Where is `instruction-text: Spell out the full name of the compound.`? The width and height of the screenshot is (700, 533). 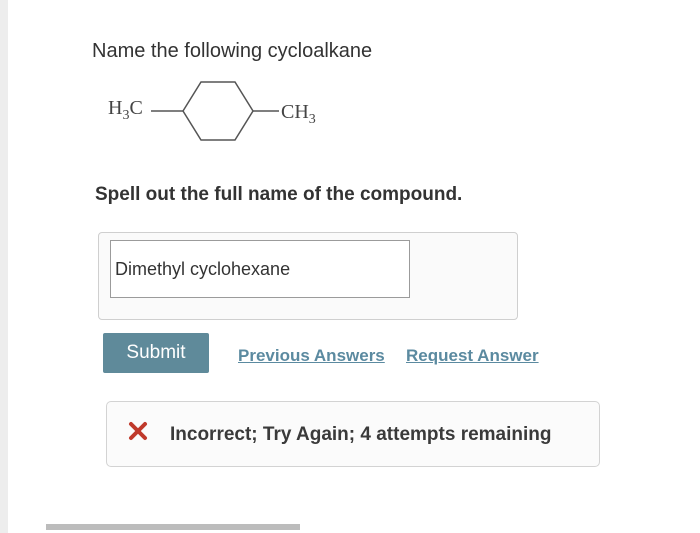
instruction-text: Spell out the full name of the compound. is located at coordinates (279, 194).